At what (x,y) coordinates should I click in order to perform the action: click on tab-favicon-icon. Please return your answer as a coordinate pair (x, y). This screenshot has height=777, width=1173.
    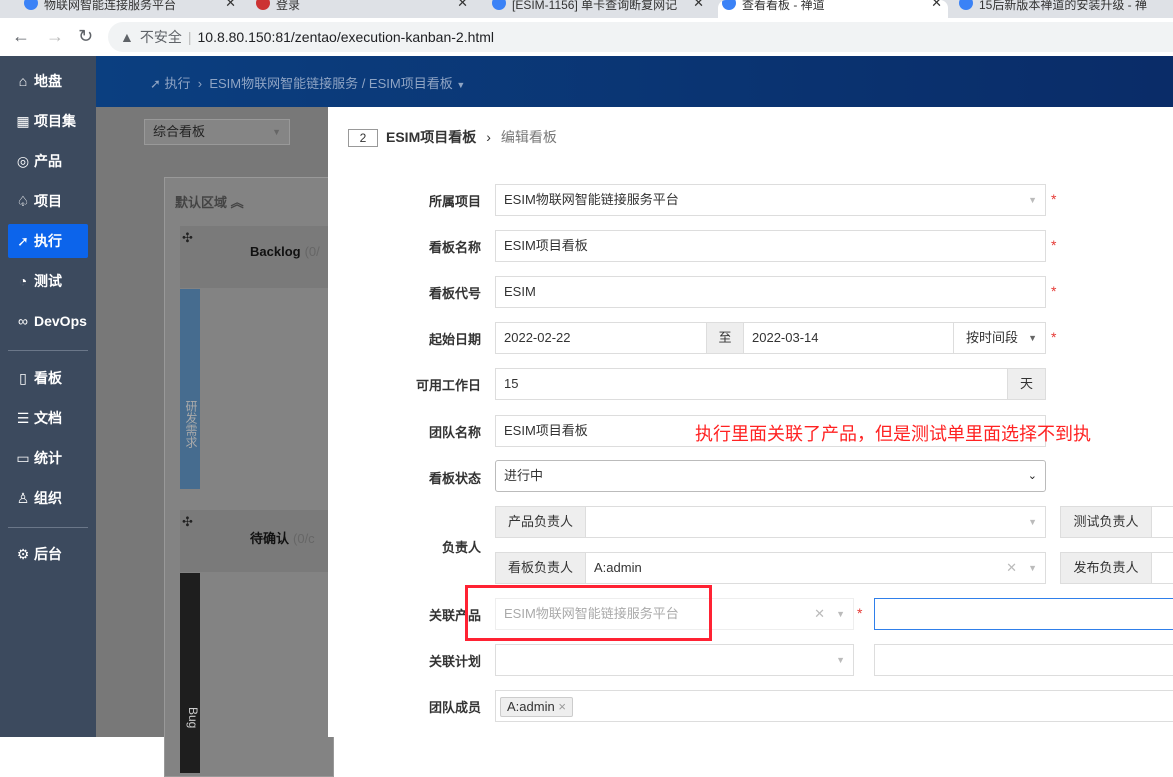
    Looking at the image, I should click on (263, 5).